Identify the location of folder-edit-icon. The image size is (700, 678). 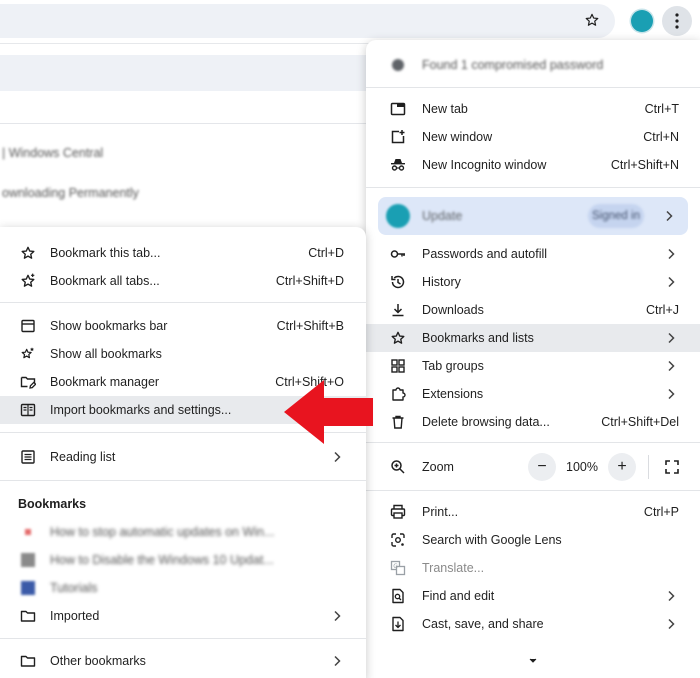
(28, 382).